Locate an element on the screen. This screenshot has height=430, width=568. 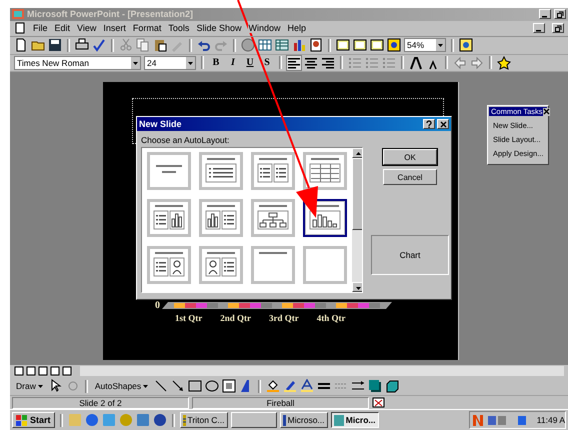
printer-icon is located at coordinates (82, 45).